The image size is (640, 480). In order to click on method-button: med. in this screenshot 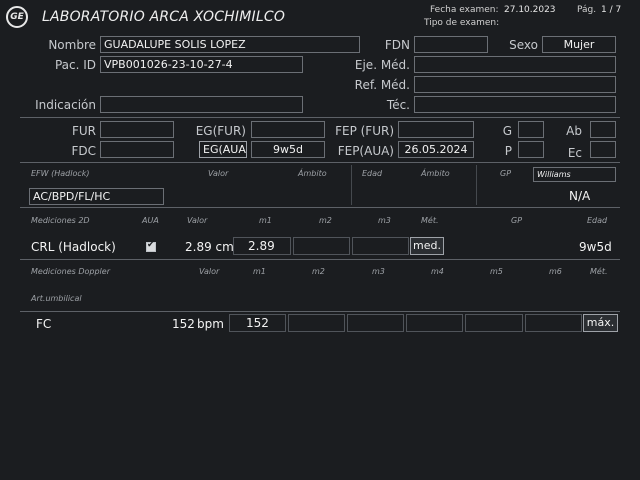, I will do `click(427, 246)`.